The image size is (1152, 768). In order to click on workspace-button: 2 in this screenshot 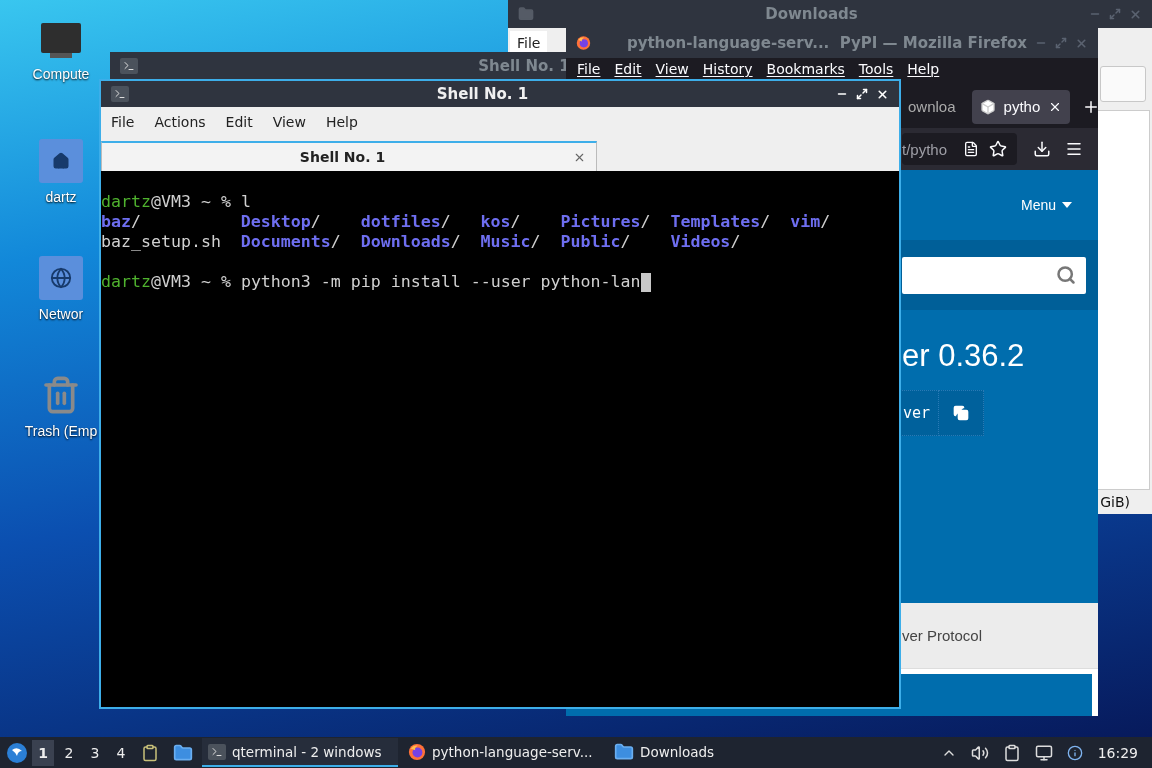, I will do `click(69, 752)`.